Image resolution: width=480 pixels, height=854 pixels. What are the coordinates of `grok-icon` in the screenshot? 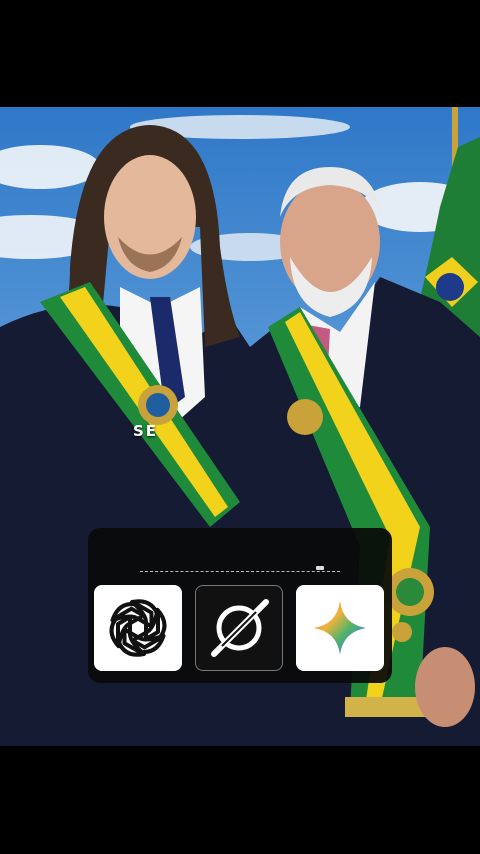 It's located at (240, 628).